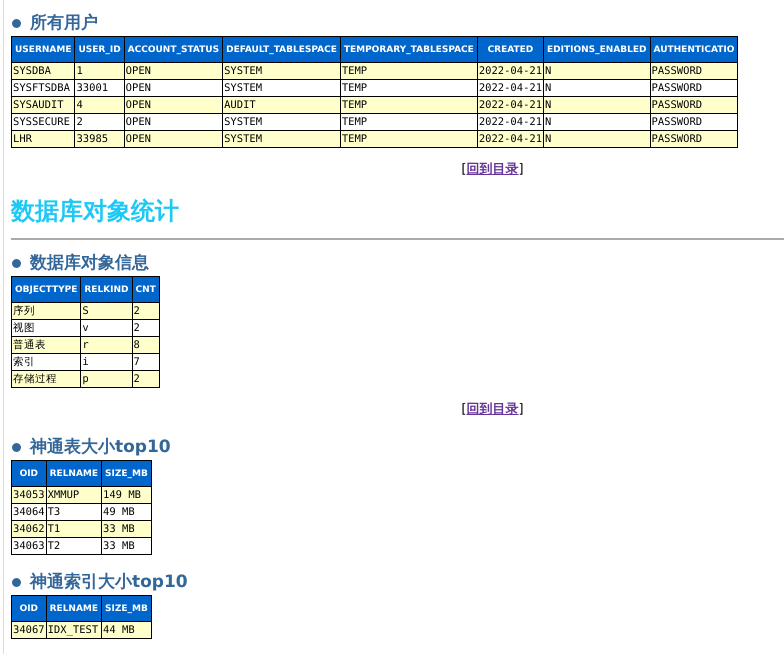  What do you see at coordinates (99, 71) in the screenshot?
I see `table-cell: 1` at bounding box center [99, 71].